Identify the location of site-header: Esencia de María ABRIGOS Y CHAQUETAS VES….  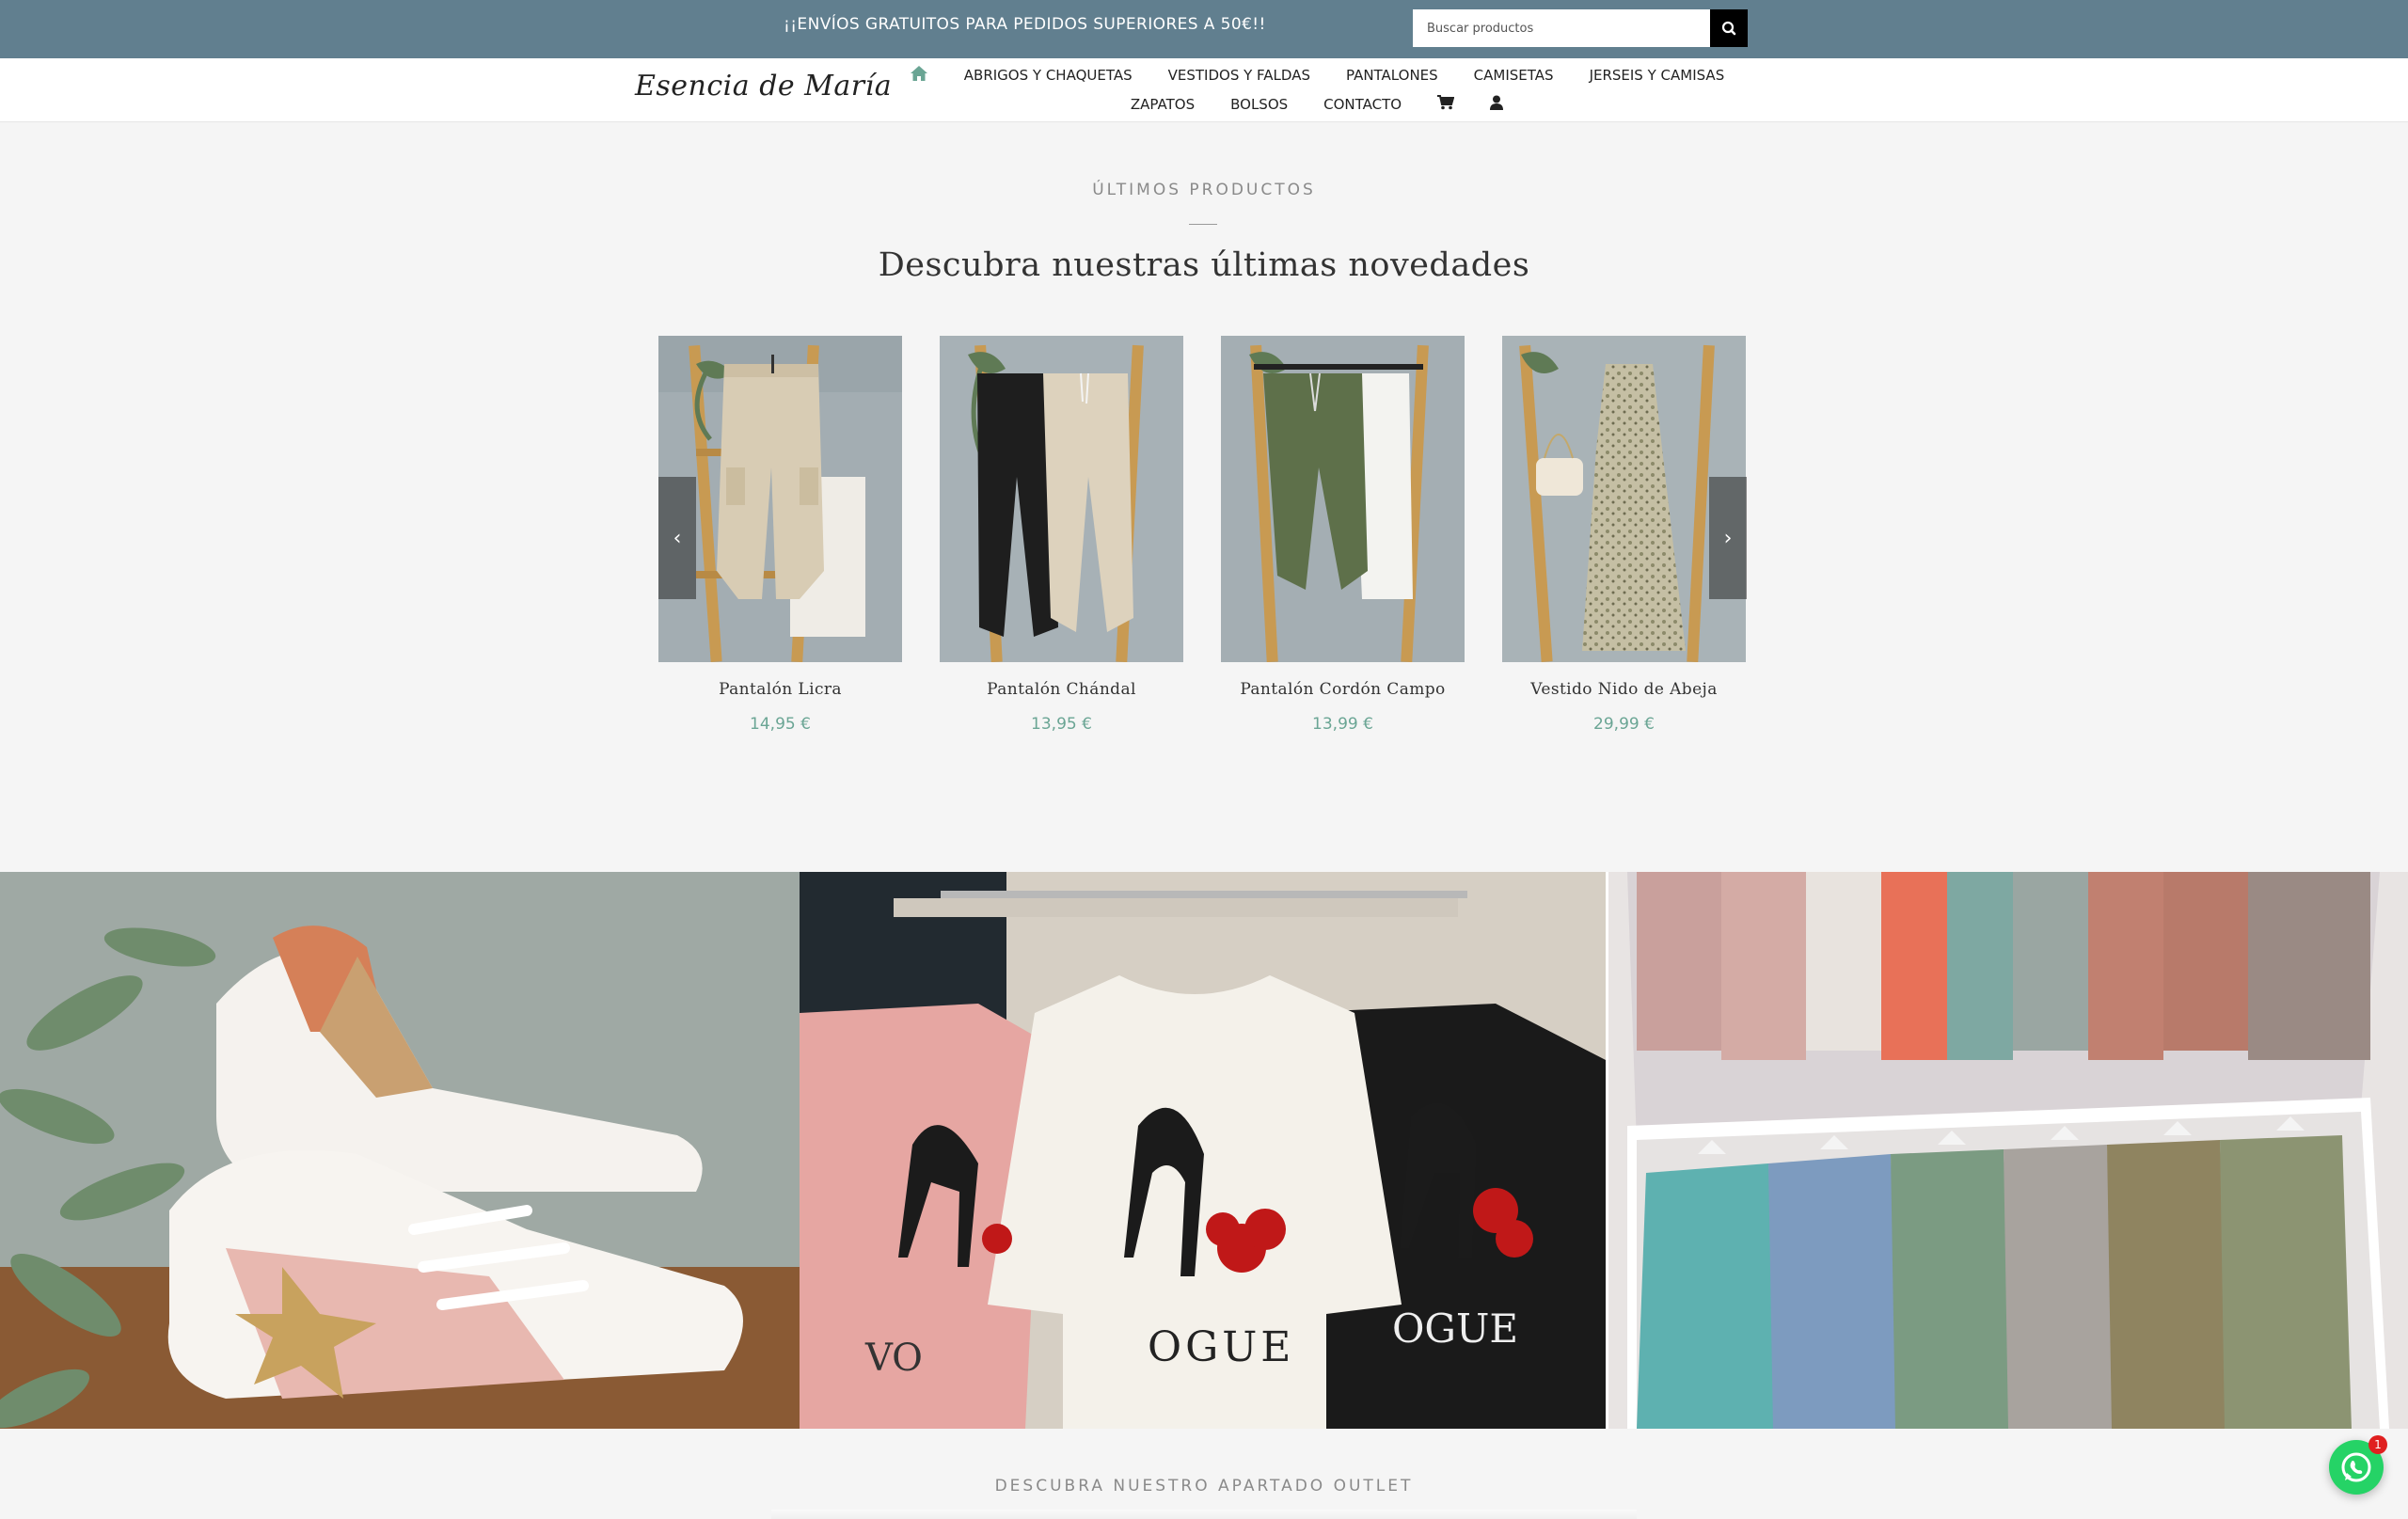
(1204, 90).